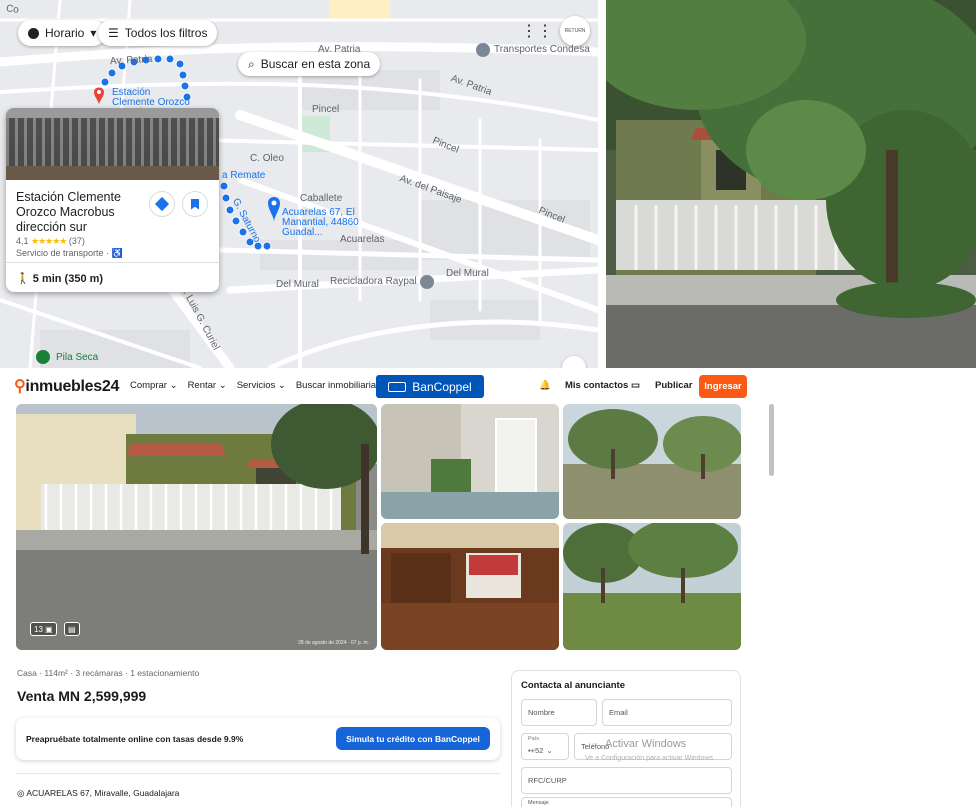 The image size is (976, 807). What do you see at coordinates (483, 50) in the screenshot?
I see `transit-poi-icon` at bounding box center [483, 50].